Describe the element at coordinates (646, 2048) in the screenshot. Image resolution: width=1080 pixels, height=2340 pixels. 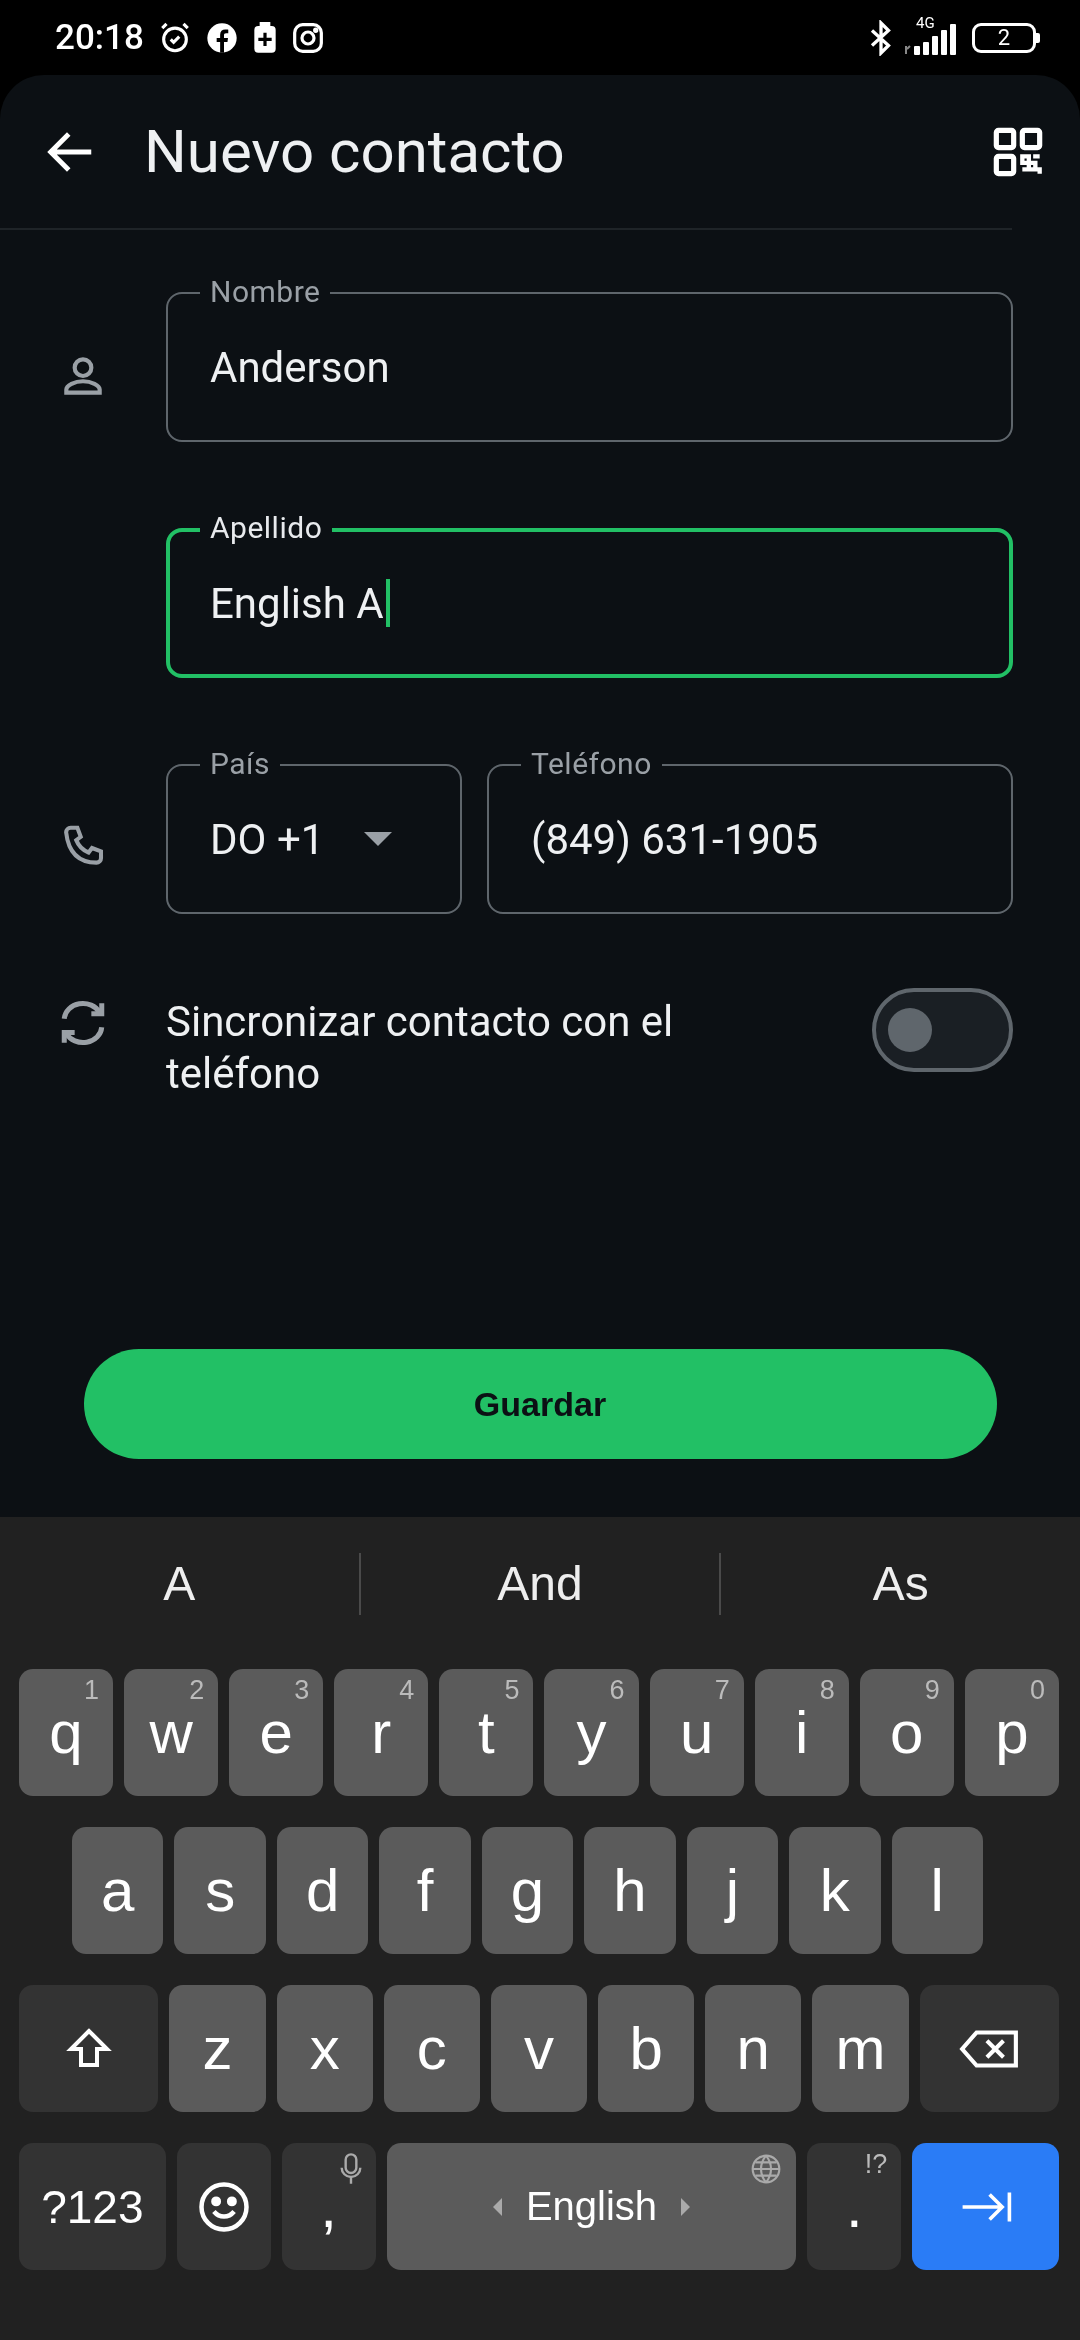
I see `letter-key: b` at that location.